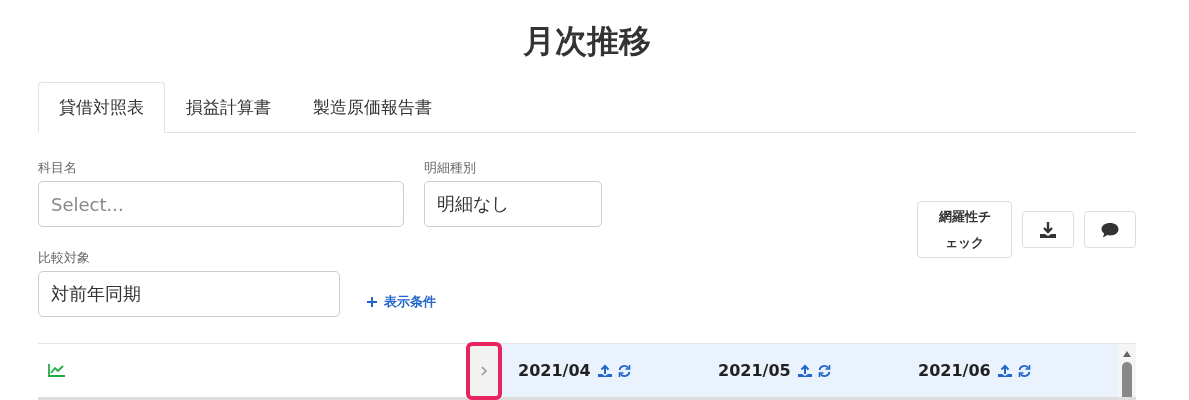 The height and width of the screenshot is (400, 1189). I want to click on scroll-thumb, so click(1127, 379).